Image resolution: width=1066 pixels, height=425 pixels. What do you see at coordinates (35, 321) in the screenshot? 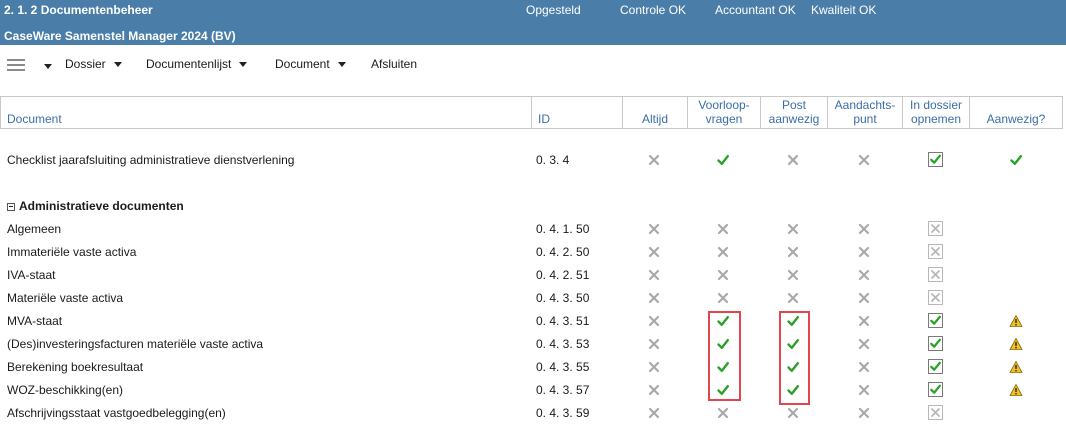
I see `document-name: MVA-staat` at bounding box center [35, 321].